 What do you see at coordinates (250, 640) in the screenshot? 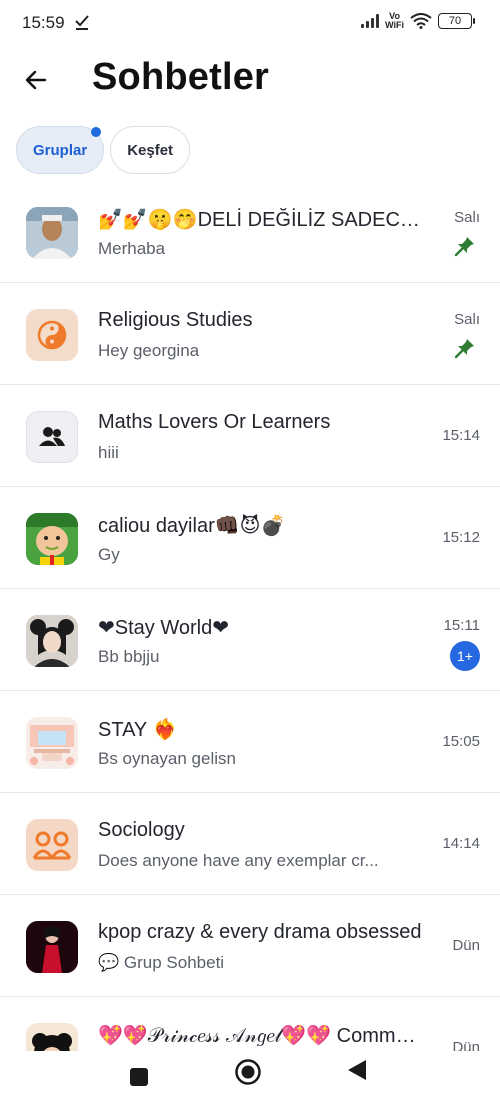
I see `chat-row: ❤Stay World❤ Bb bbjju 15:11 1+` at bounding box center [250, 640].